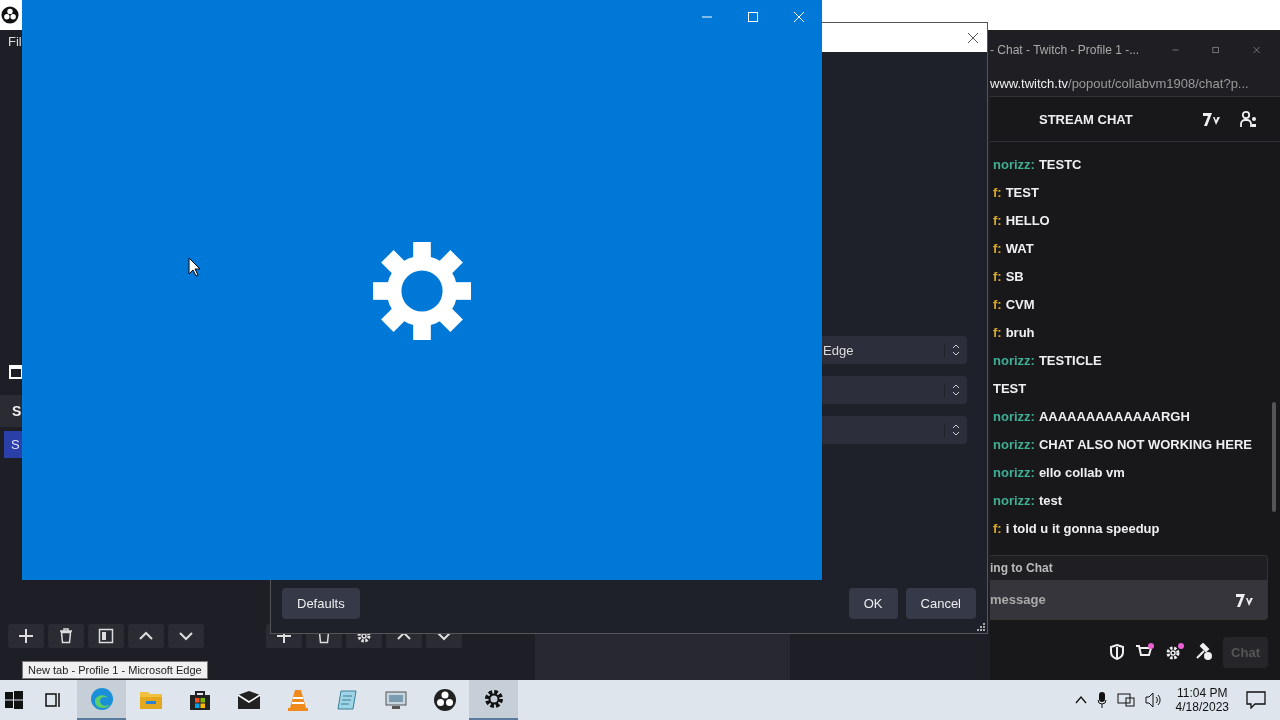  I want to click on resize-grip-icon, so click(981, 627).